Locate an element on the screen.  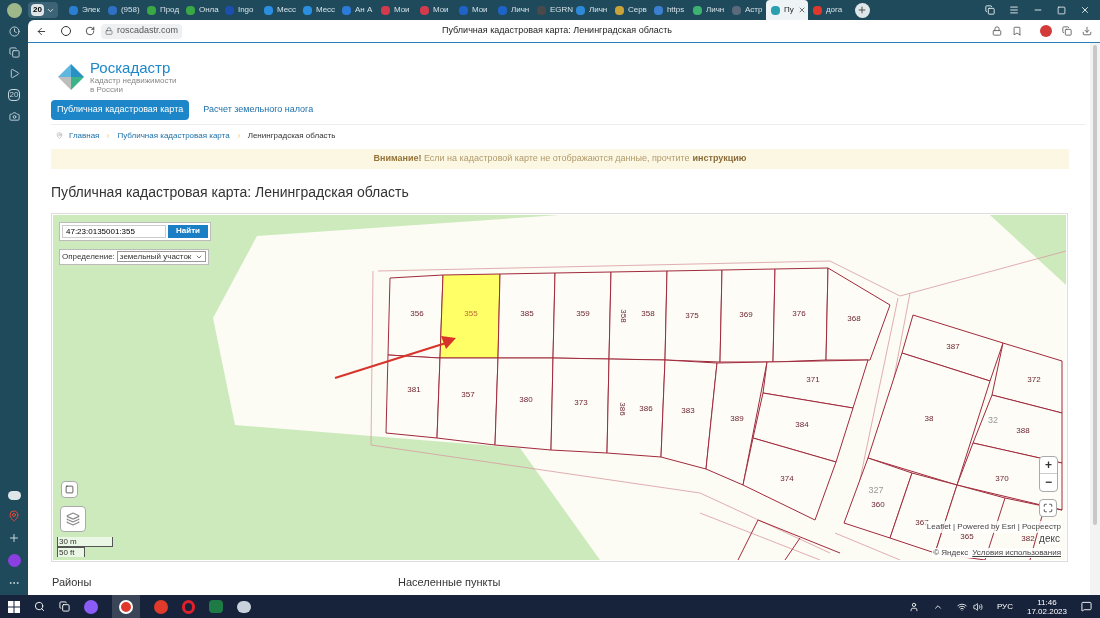
browser-tab: Серв is located at coordinates (629, 10).